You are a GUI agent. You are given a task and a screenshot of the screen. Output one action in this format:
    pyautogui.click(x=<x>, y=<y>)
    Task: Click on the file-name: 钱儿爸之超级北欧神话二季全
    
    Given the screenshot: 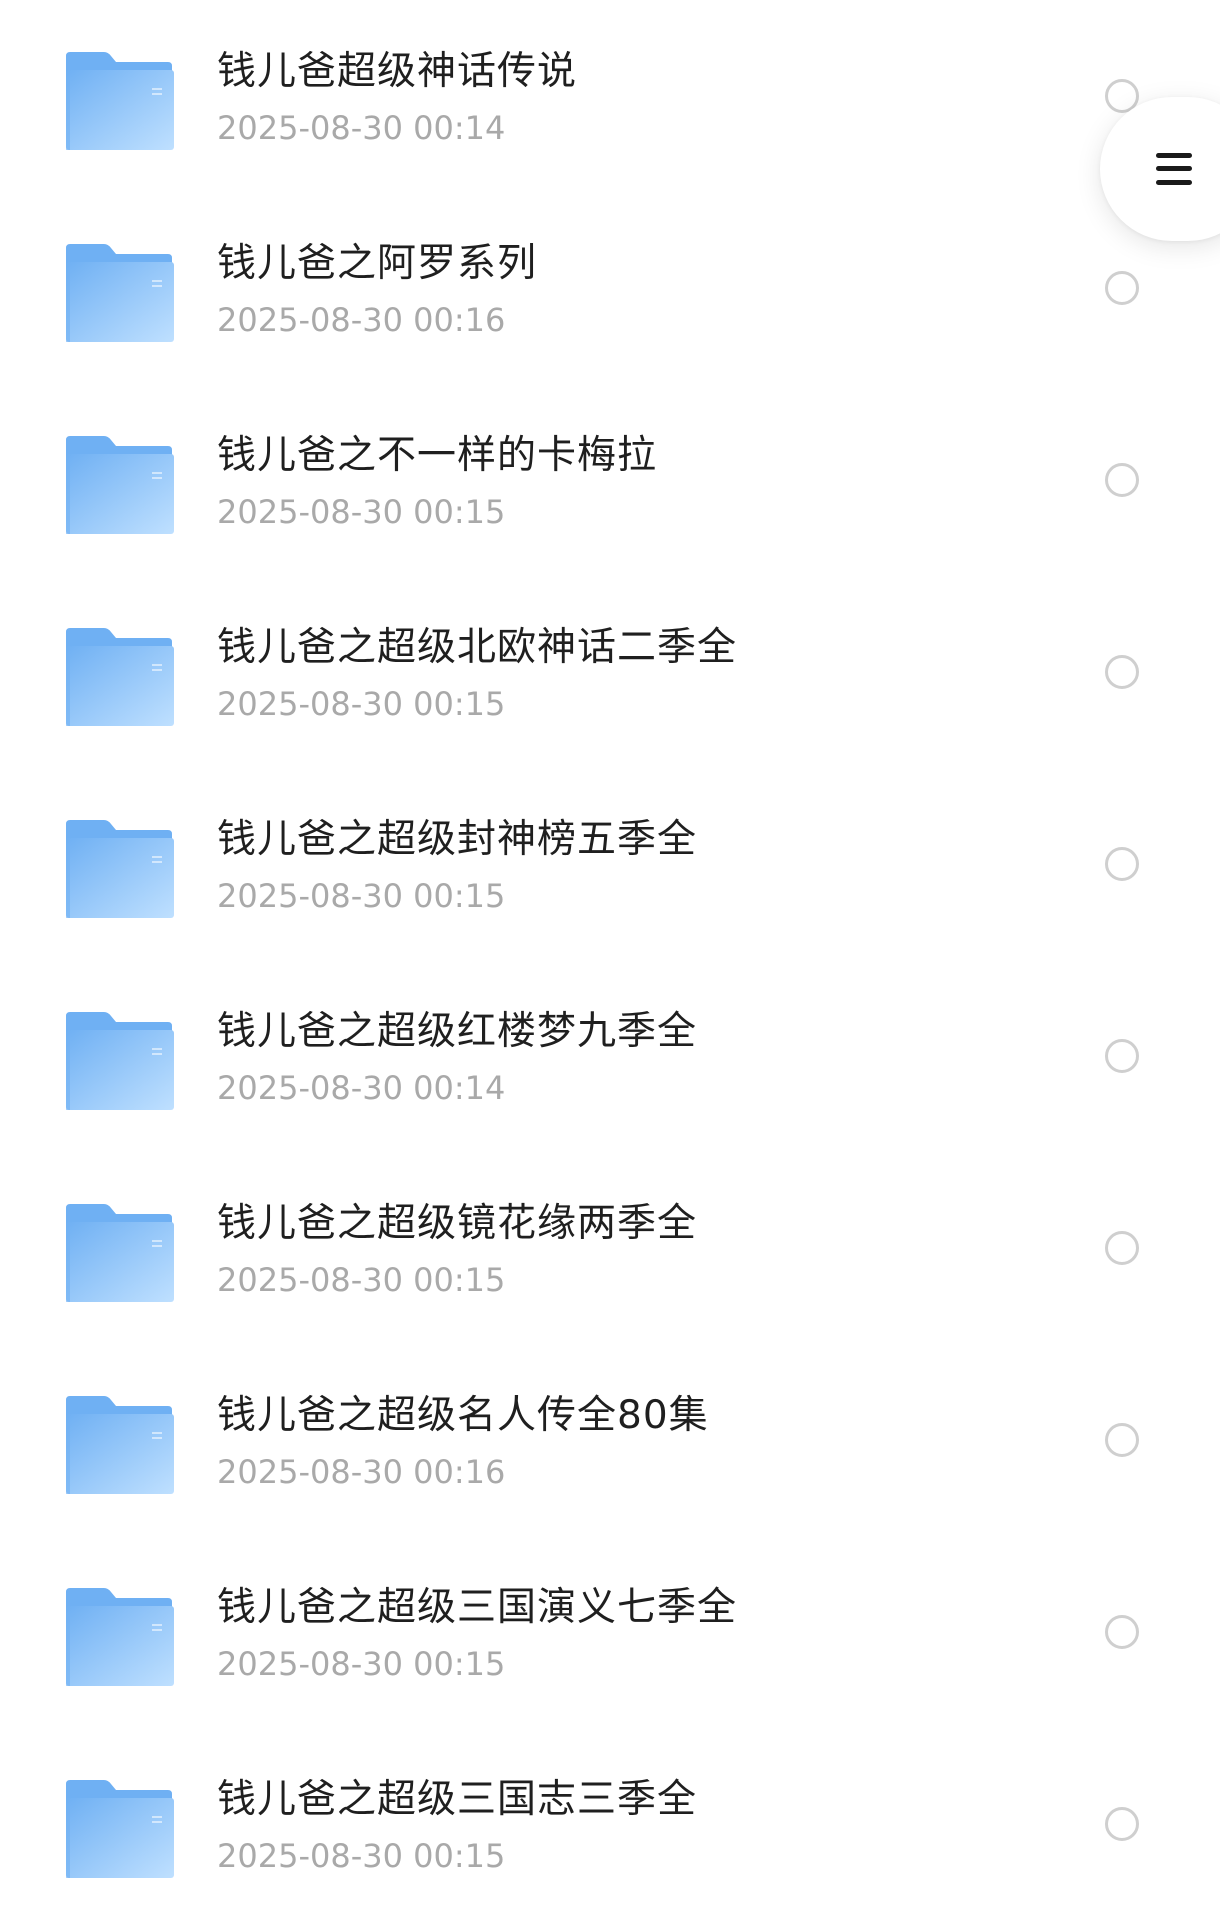 What is the action you would take?
    pyautogui.click(x=477, y=647)
    